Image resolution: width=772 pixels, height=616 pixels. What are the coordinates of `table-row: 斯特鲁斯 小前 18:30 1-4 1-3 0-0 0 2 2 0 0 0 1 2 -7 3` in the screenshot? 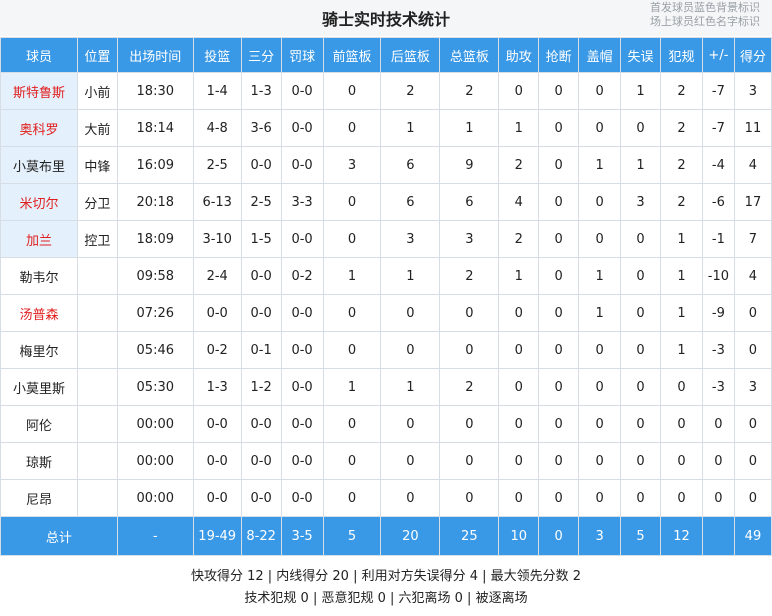 It's located at (386, 91).